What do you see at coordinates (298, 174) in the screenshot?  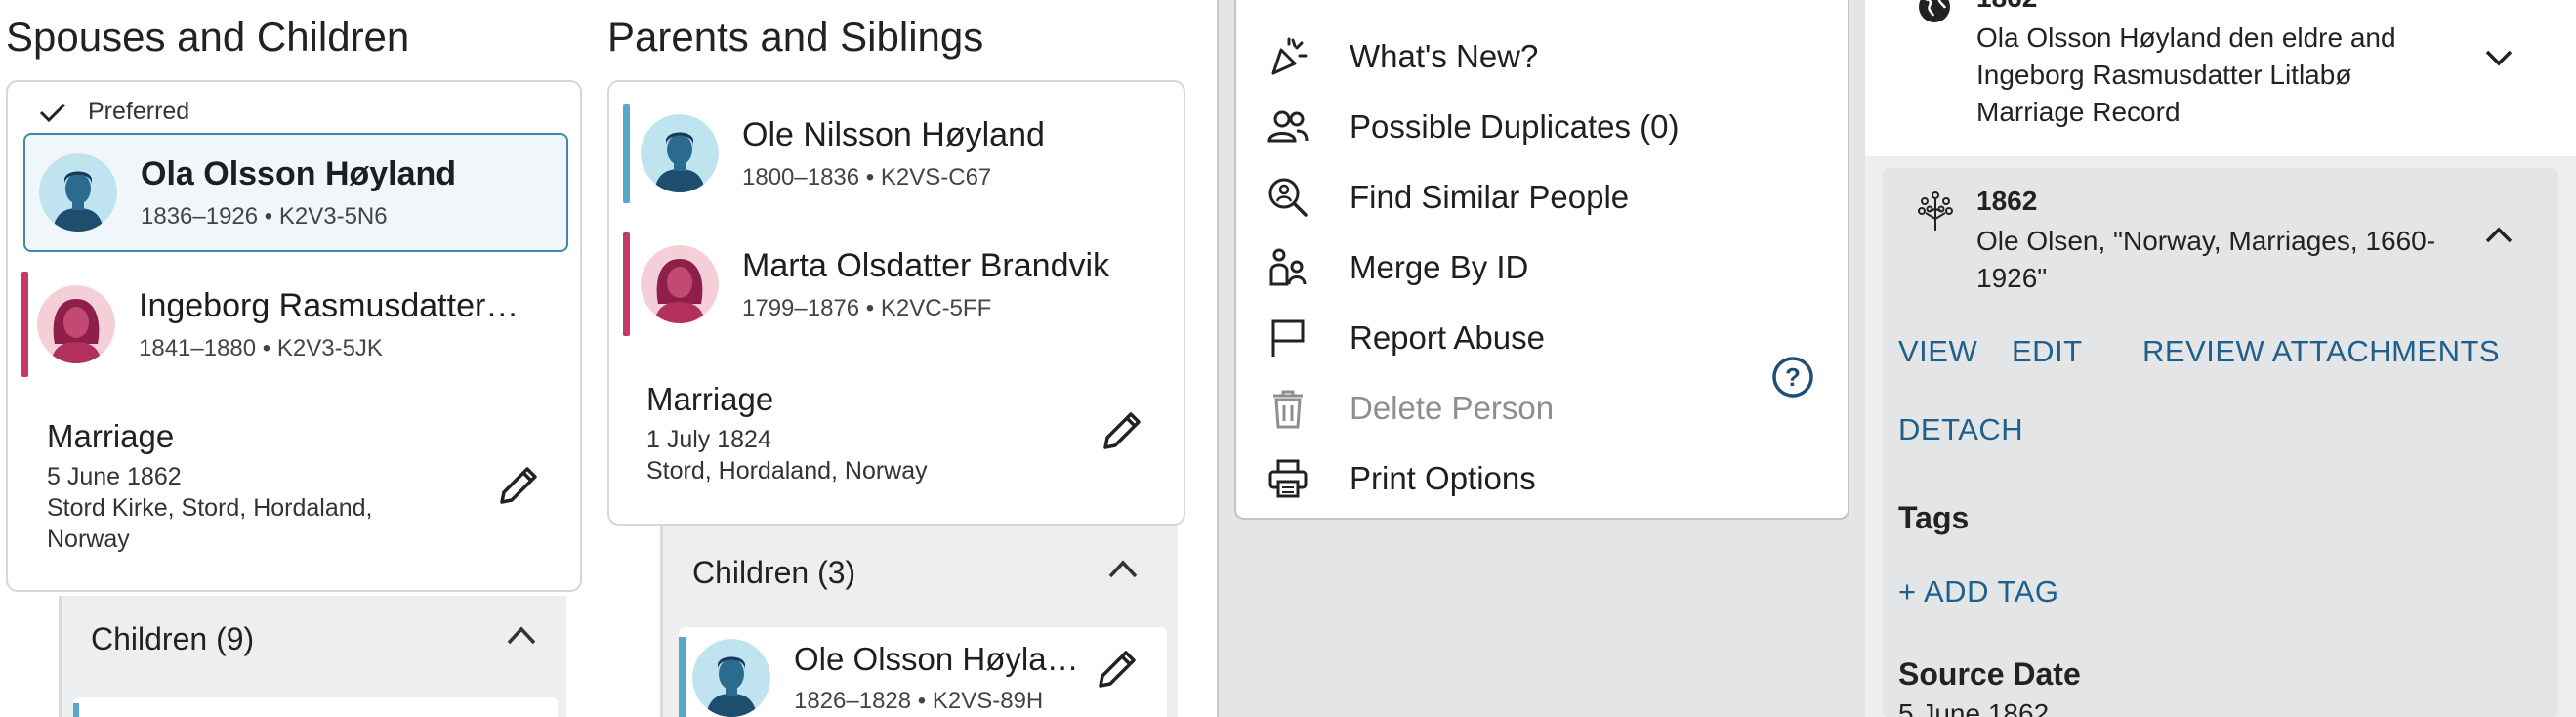 I see `person-name: Ola Olsson Høyland` at bounding box center [298, 174].